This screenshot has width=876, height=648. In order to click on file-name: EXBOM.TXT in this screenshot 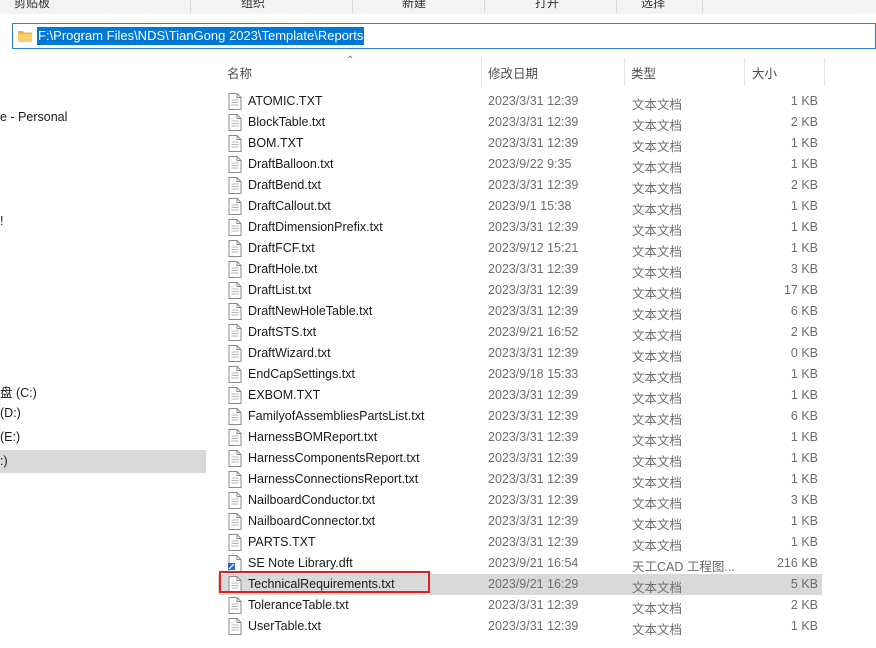, I will do `click(284, 395)`.